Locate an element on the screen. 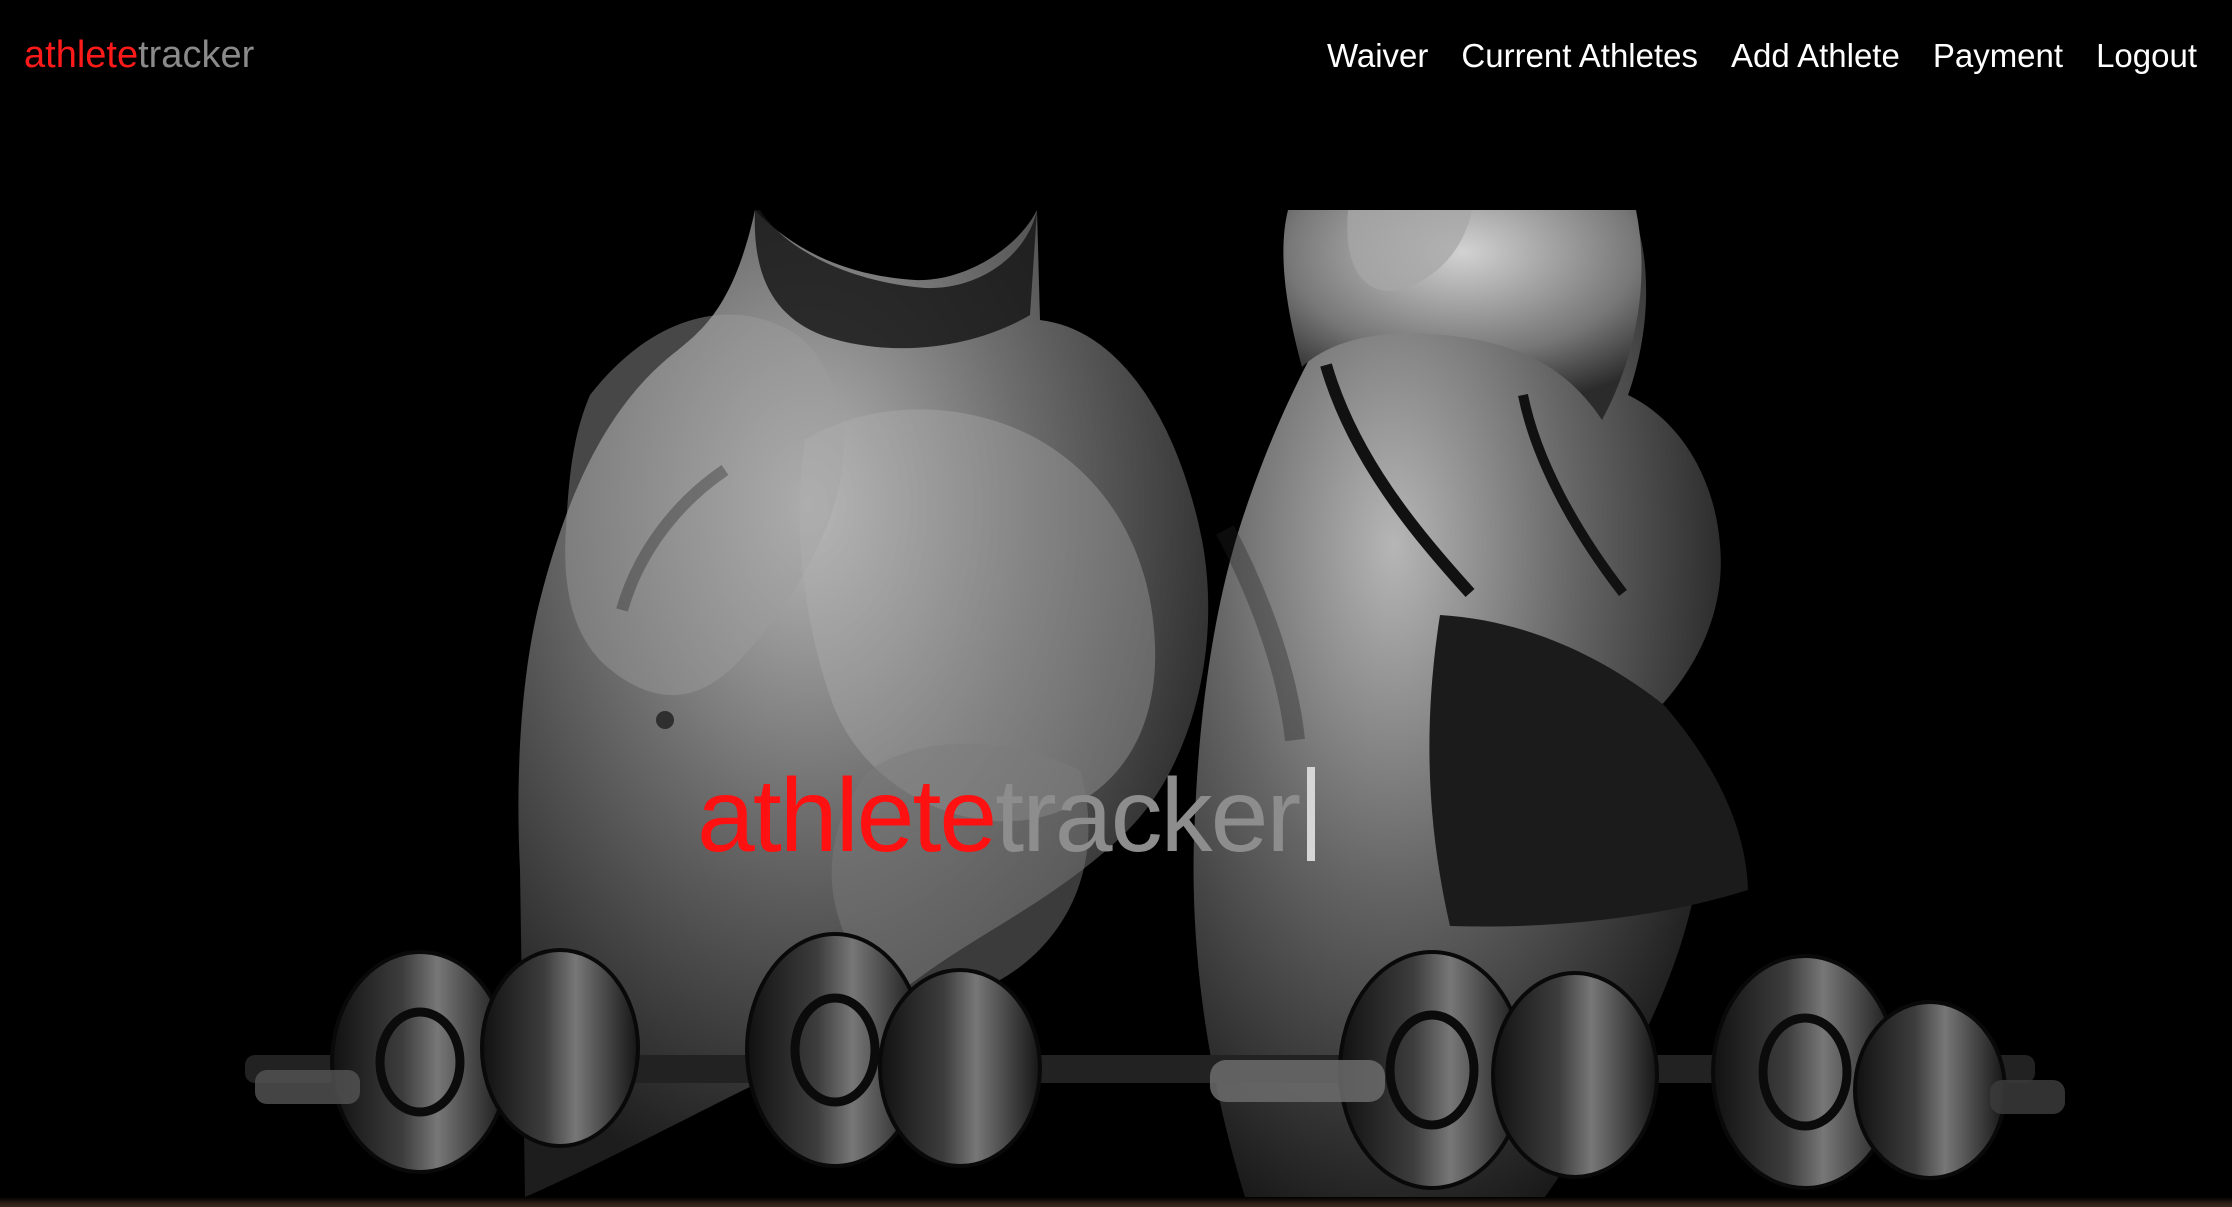 The image size is (2232, 1207). hero-title-tracker: tracker is located at coordinates (1148, 816).